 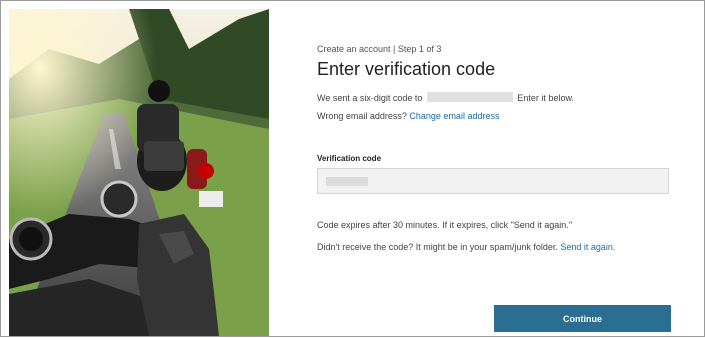 I want to click on code-sent-suffix: Enter it below., so click(x=545, y=98).